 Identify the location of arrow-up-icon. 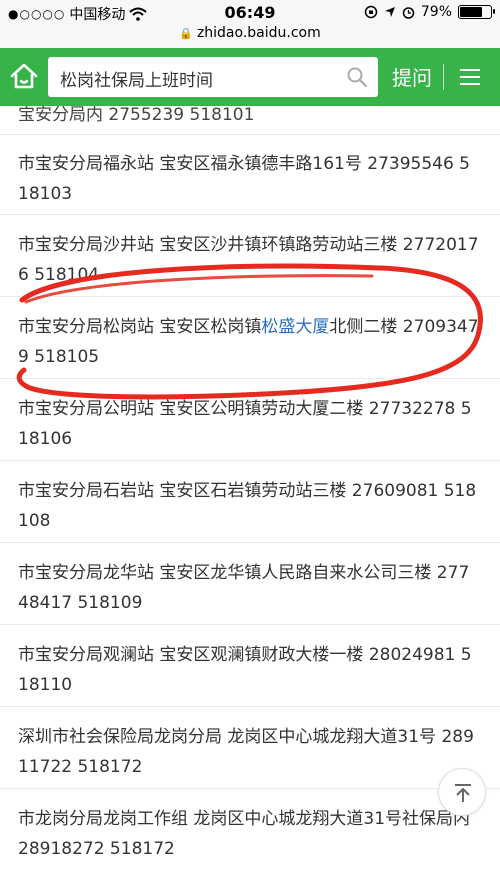
(463, 793).